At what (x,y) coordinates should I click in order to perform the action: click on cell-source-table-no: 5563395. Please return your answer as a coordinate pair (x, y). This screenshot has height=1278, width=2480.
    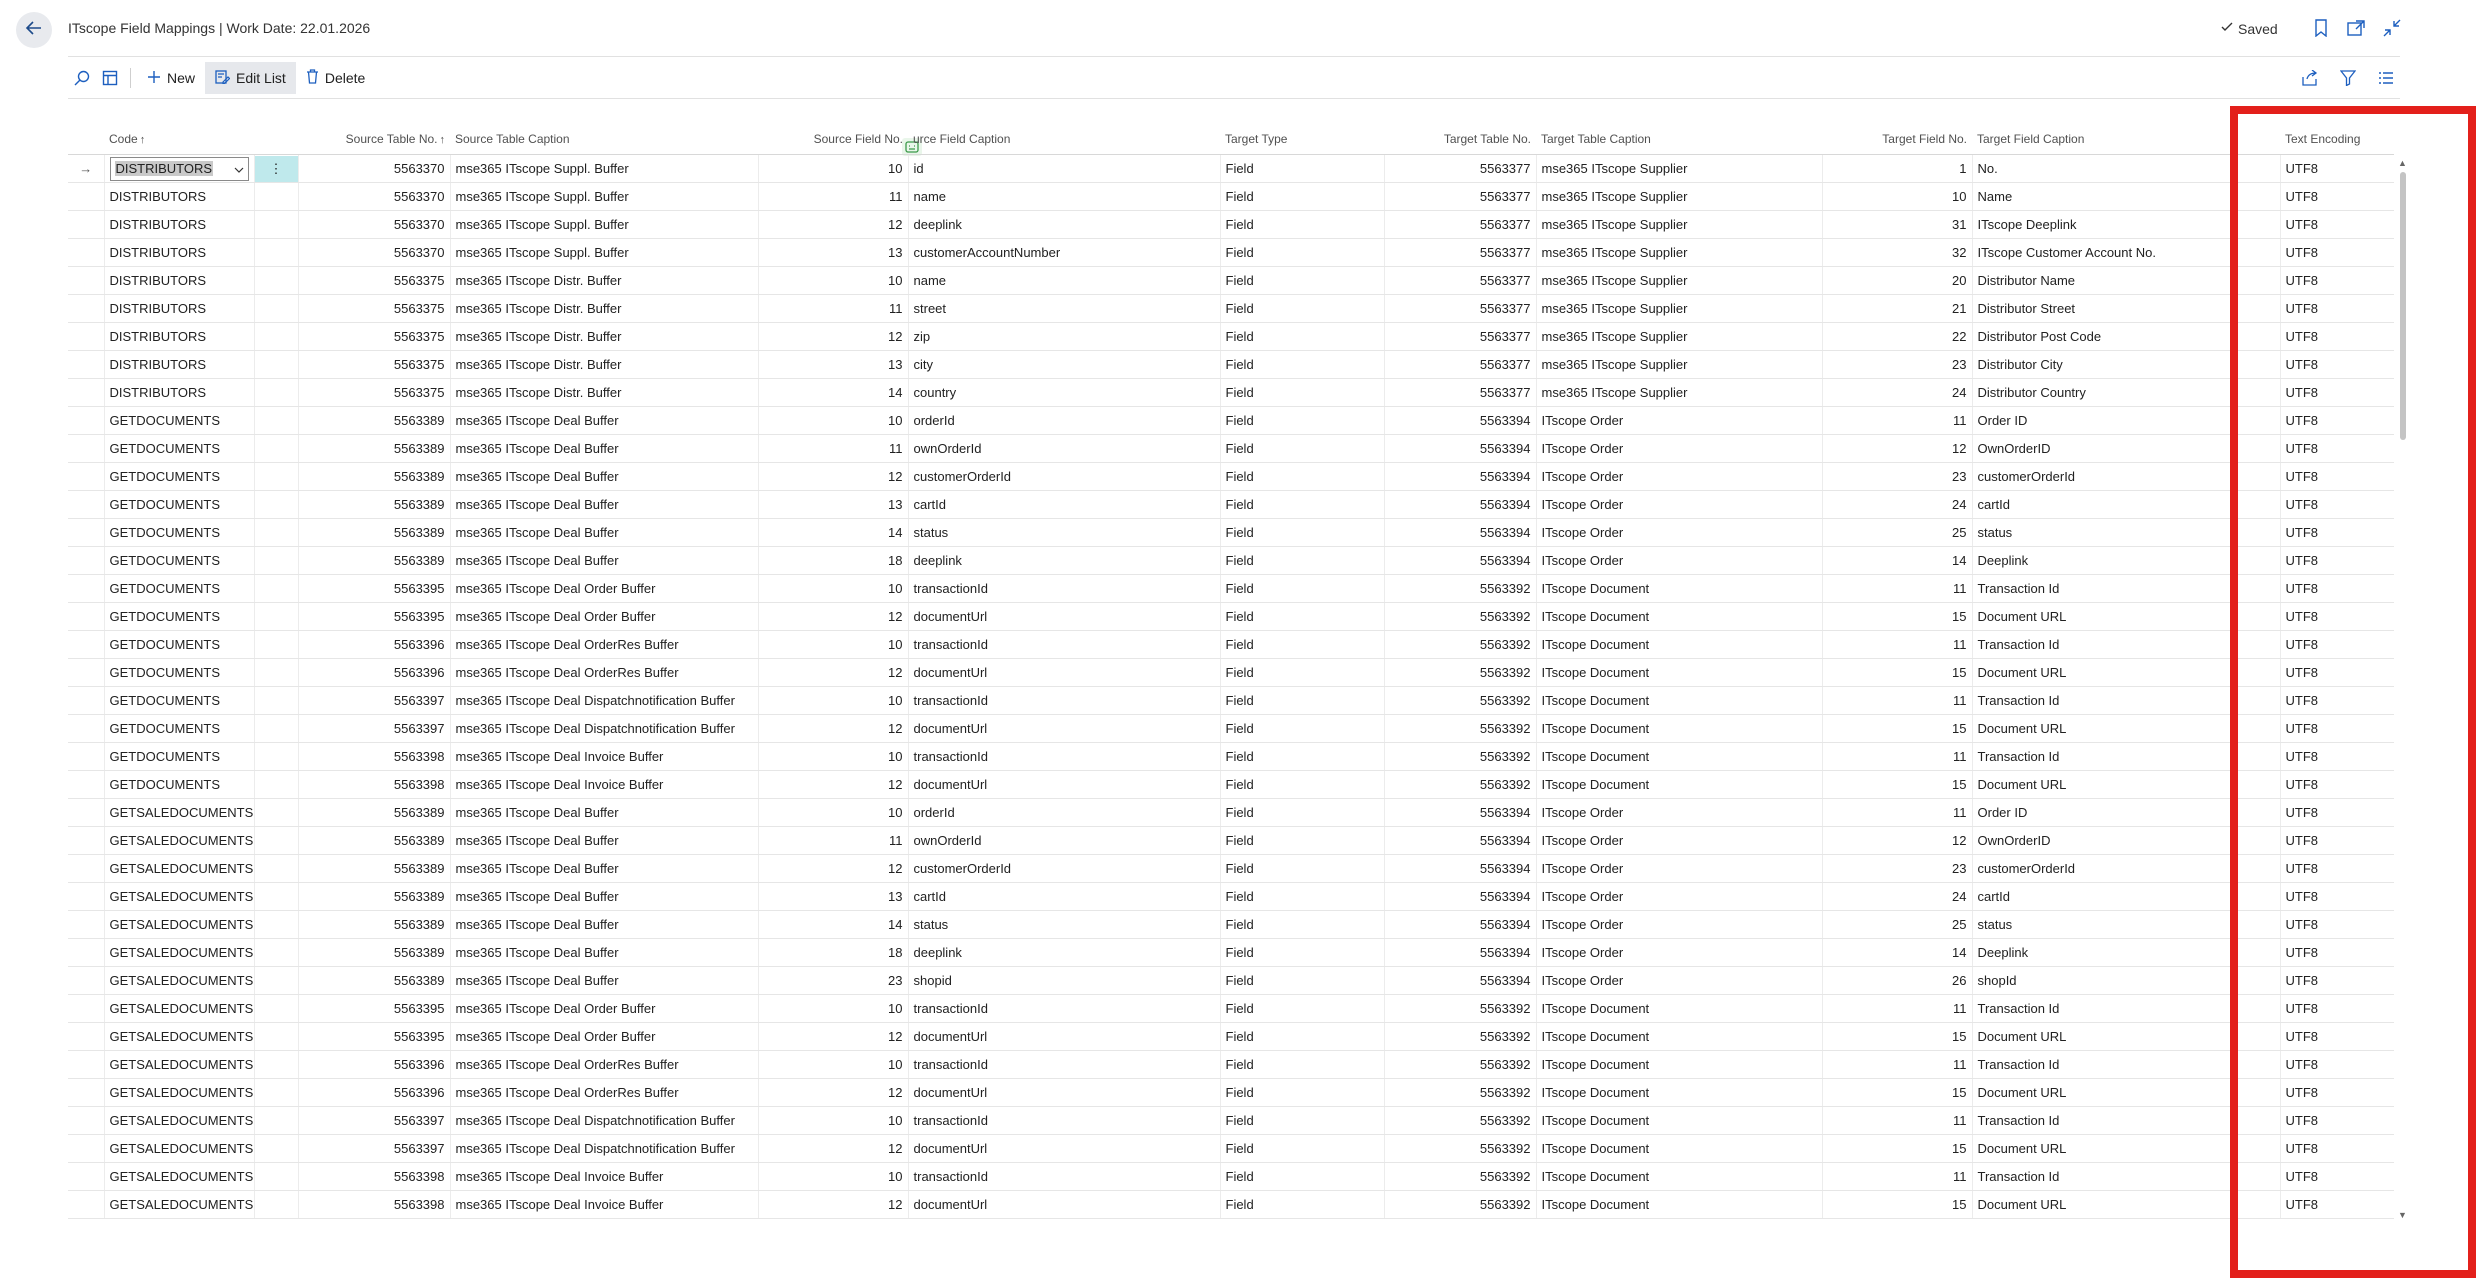
    Looking at the image, I should click on (373, 1008).